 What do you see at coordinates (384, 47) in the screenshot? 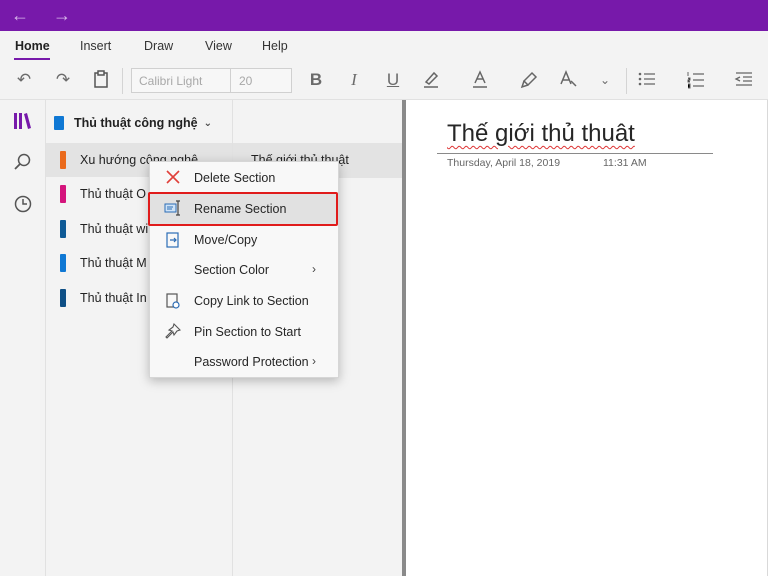
I see `ribbon-tabs: Home Insert Draw View Help` at bounding box center [384, 47].